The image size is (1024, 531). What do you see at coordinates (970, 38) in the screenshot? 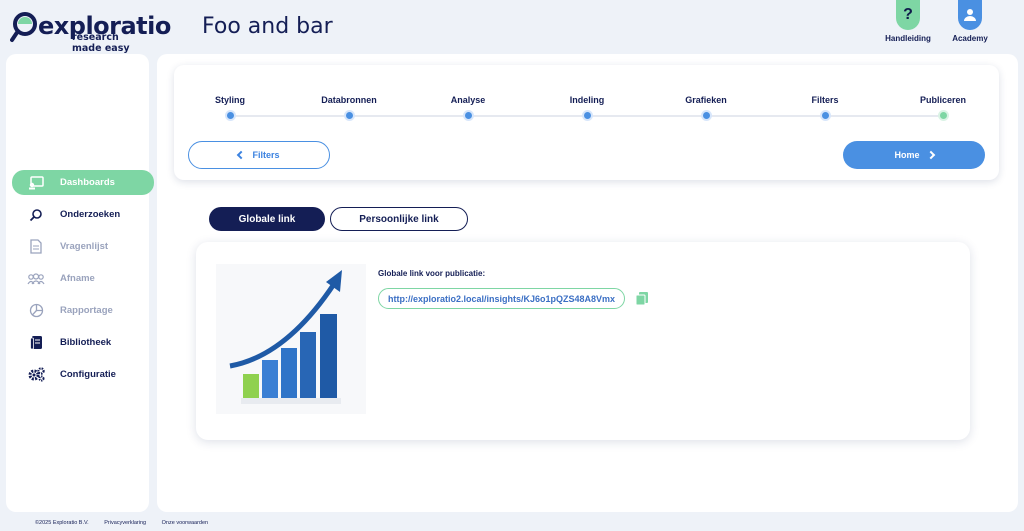
I see `academy-label: Academy` at bounding box center [970, 38].